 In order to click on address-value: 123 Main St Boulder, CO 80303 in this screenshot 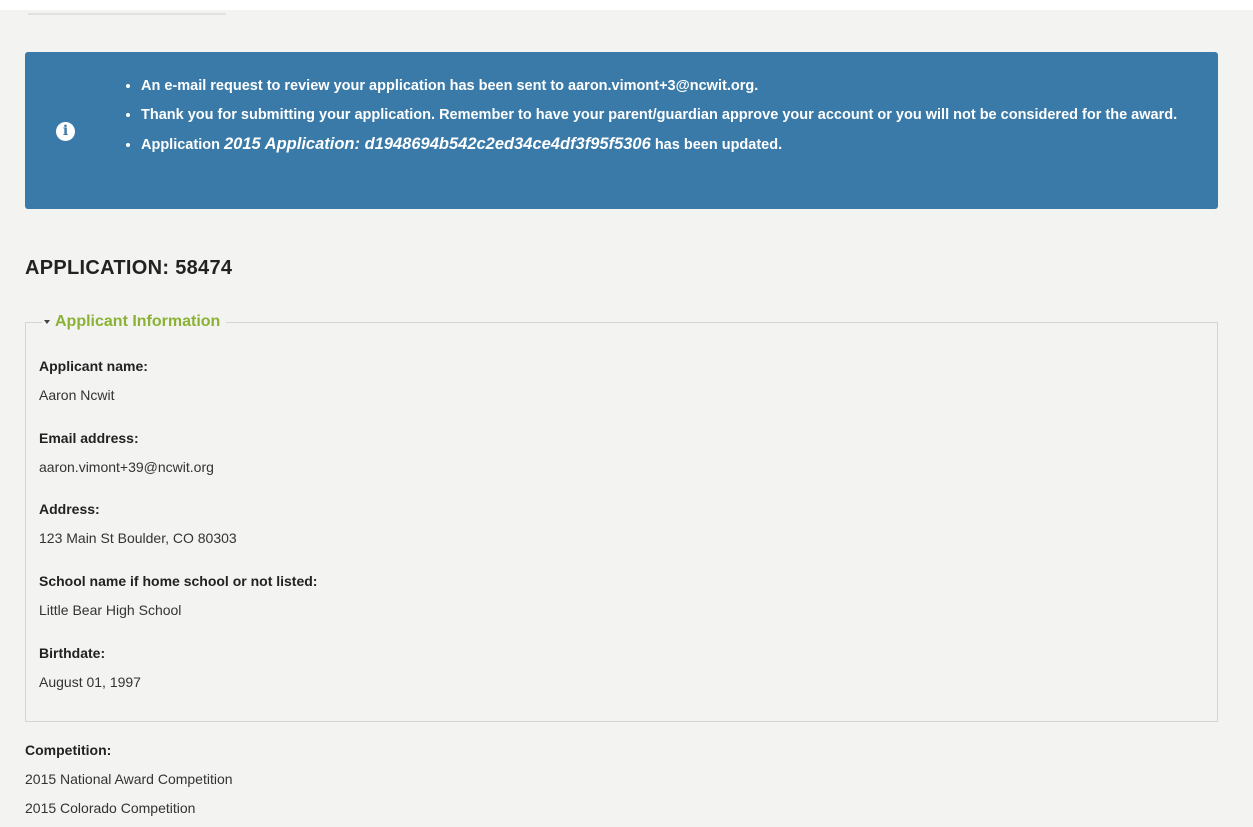, I will do `click(138, 538)`.